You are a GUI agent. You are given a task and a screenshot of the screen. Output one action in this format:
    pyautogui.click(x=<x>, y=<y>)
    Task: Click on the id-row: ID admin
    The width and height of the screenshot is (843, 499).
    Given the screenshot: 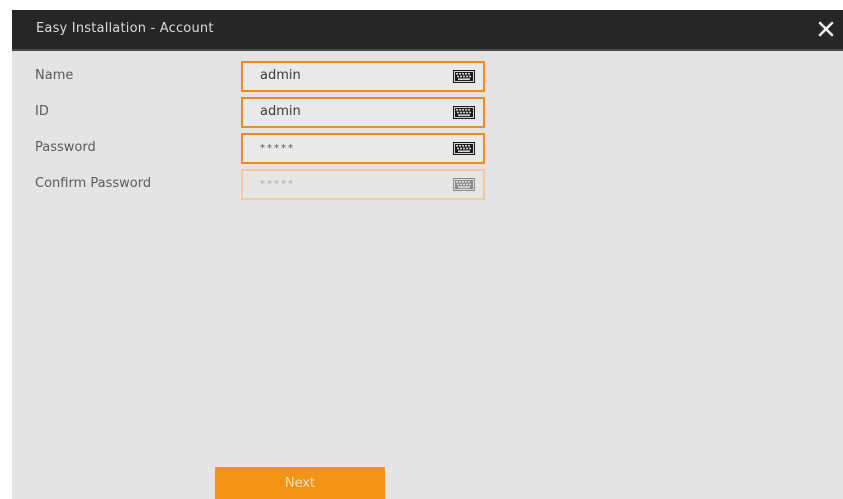 What is the action you would take?
    pyautogui.click(x=427, y=112)
    